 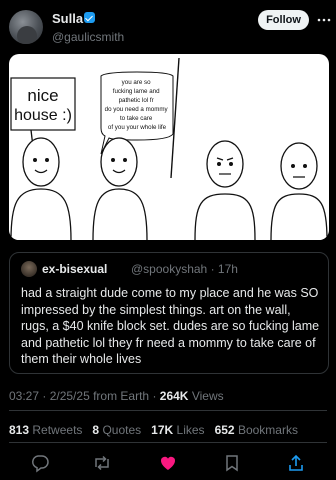 I want to click on likes-stat: 17K Likes, so click(x=177, y=430).